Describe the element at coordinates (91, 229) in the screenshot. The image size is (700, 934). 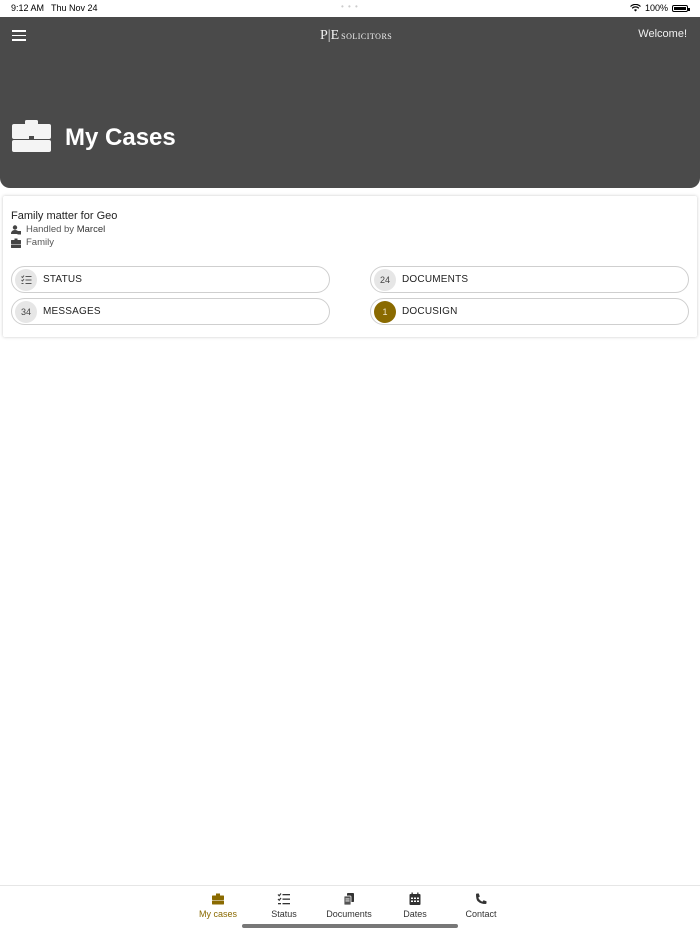
I see `handler-name: Marcel` at that location.